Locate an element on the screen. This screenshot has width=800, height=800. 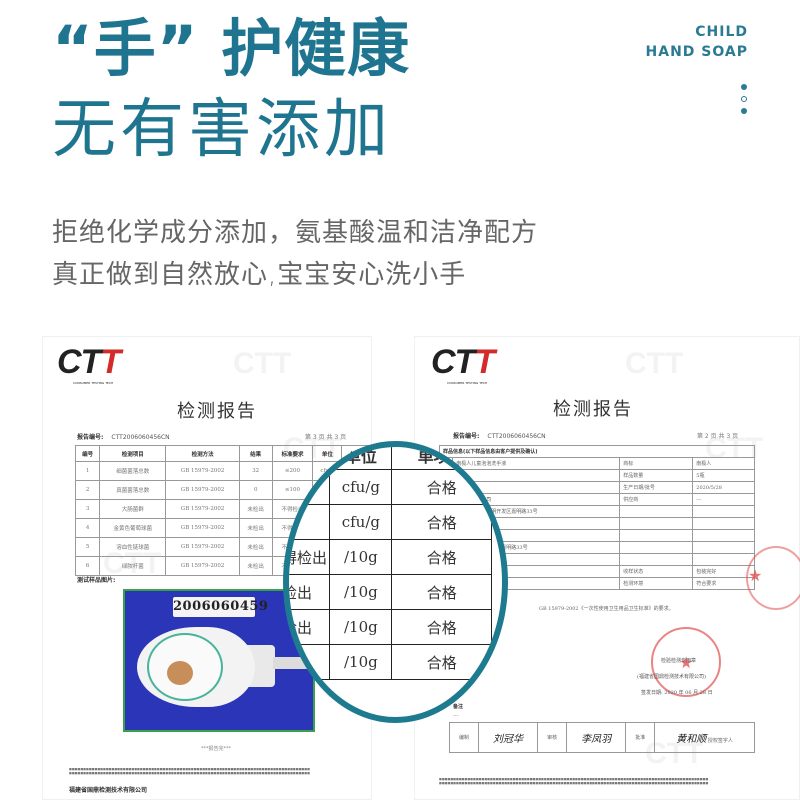
table-cell: 溶血性链球菌 is located at coordinates (133, 547).